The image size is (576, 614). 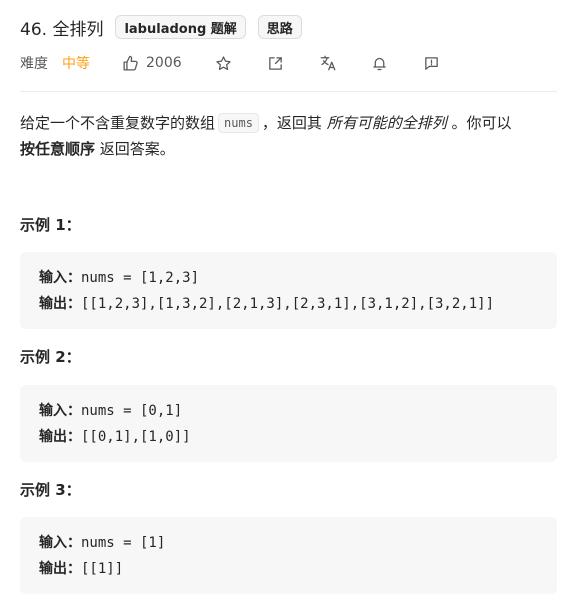 What do you see at coordinates (132, 411) in the screenshot?
I see `input-value: nums = [0,1]` at bounding box center [132, 411].